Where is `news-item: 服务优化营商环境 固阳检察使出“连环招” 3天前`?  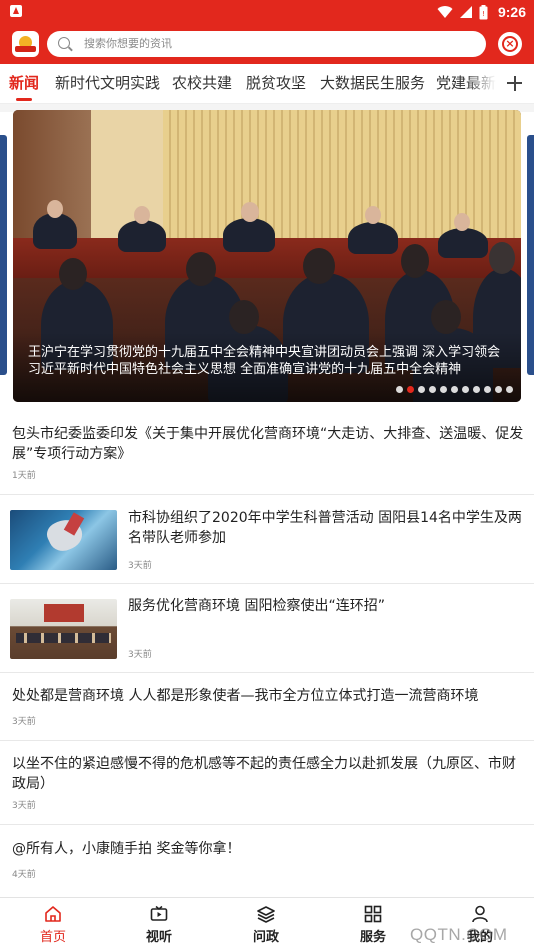 news-item: 服务优化营商环境 固阳检察使出“连环招” 3天前 is located at coordinates (267, 628).